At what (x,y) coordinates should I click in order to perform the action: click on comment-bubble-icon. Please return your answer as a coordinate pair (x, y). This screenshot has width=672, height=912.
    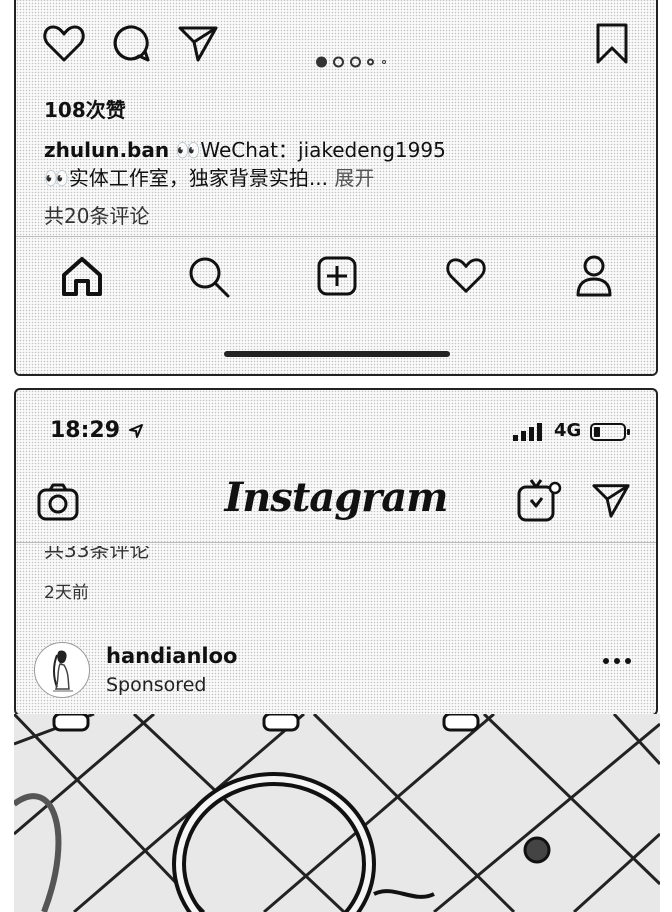
    Looking at the image, I should click on (131, 43).